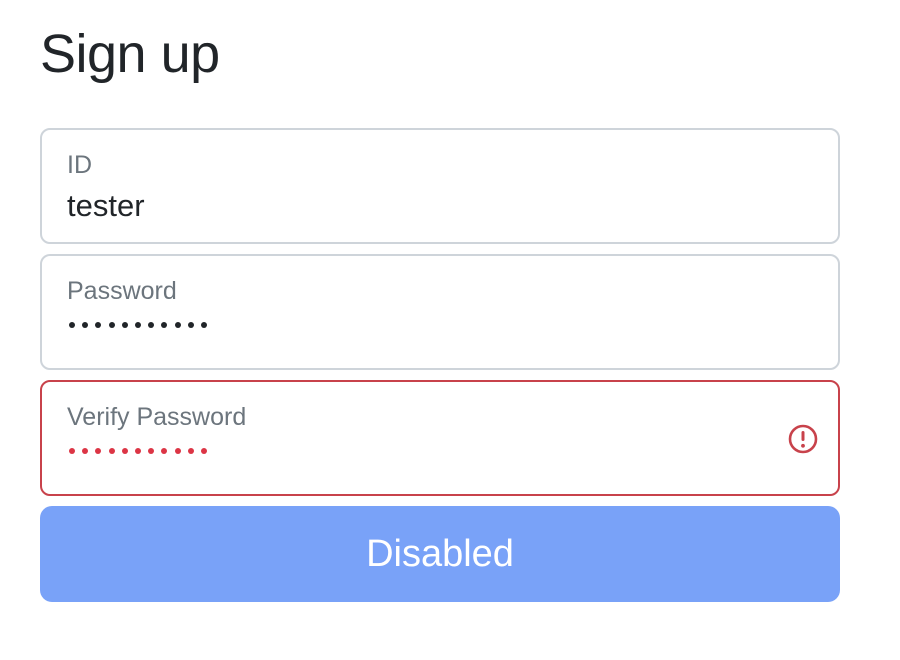 Image resolution: width=900 pixels, height=660 pixels. Describe the element at coordinates (122, 291) in the screenshot. I see `password-field-label: Password` at that location.